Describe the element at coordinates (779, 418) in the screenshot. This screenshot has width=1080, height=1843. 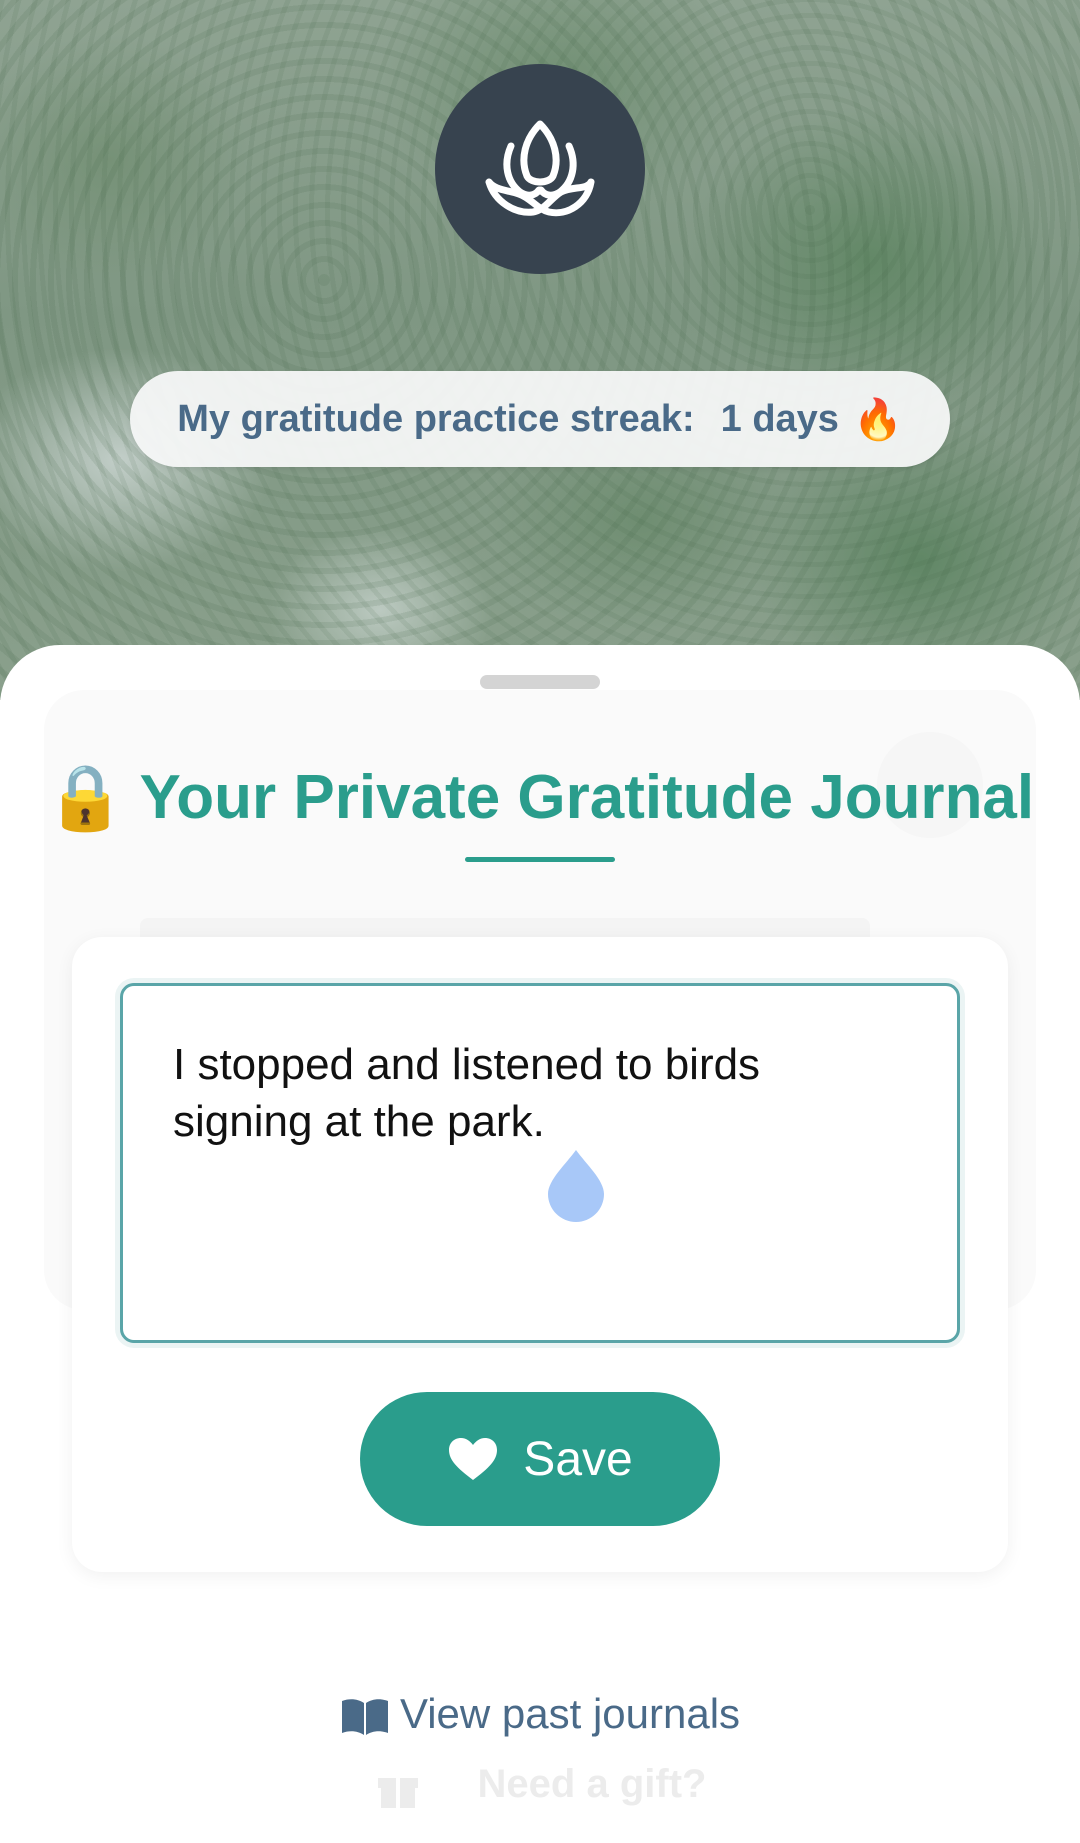
I see `streak-value: 1 days` at that location.